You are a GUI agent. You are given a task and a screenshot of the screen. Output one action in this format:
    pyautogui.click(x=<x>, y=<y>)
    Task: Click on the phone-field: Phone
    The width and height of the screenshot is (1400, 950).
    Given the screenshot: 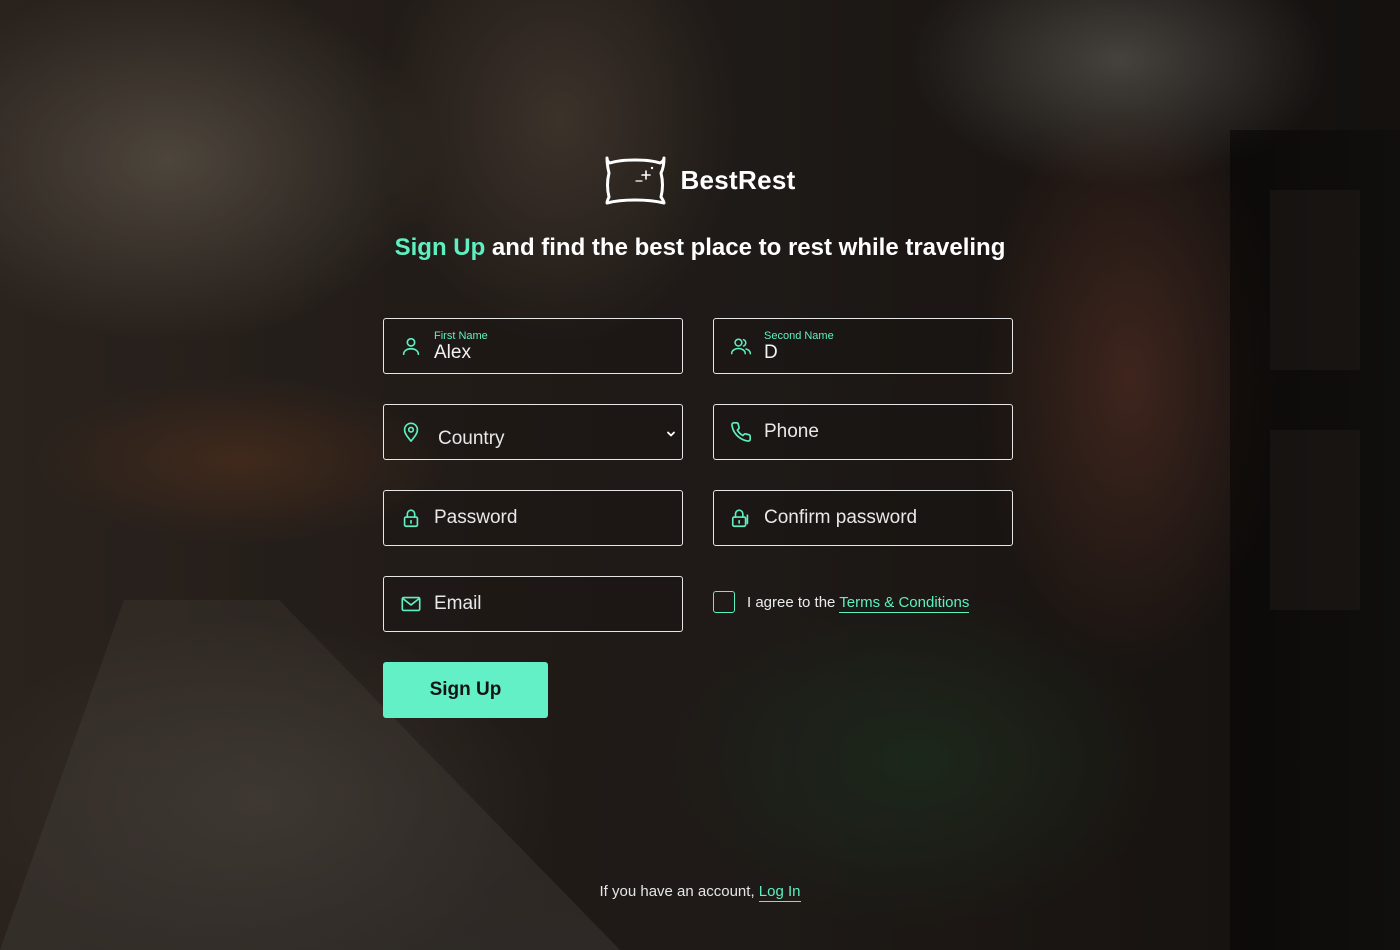 What is the action you would take?
    pyautogui.click(x=863, y=432)
    